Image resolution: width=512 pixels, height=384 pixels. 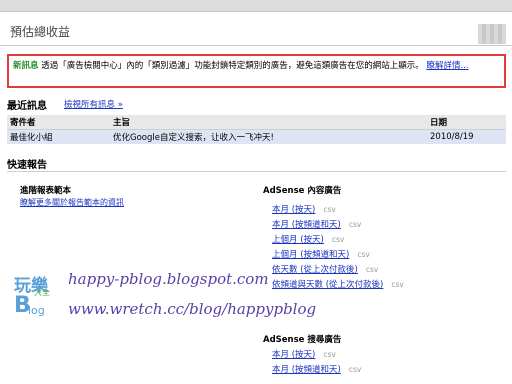 What do you see at coordinates (27, 106) in the screenshot?
I see `recent-messages-title: 最近訊息` at bounding box center [27, 106].